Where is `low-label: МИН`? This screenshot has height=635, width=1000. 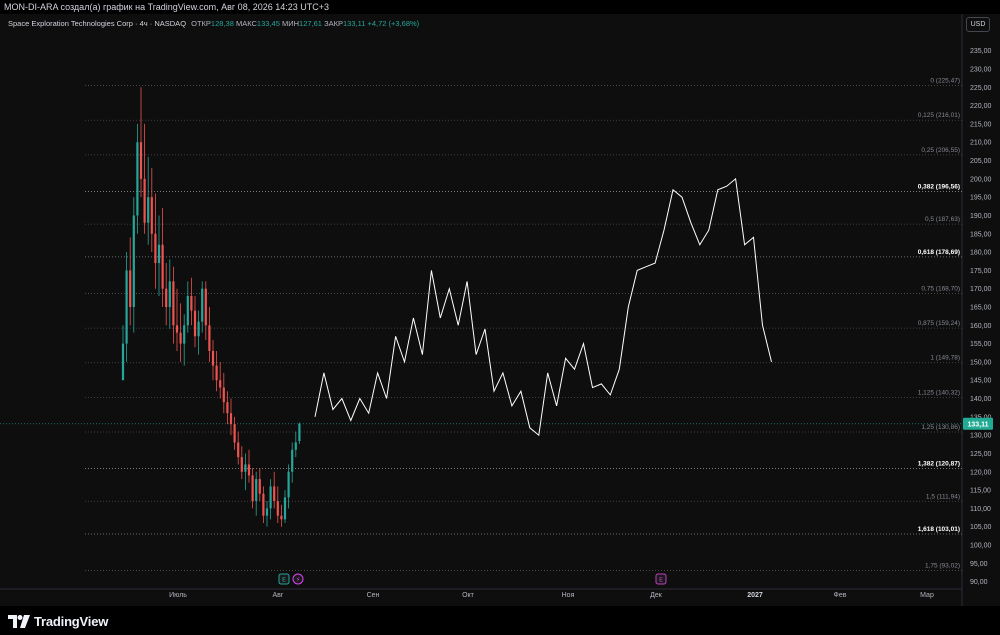
low-label: МИН is located at coordinates (290, 23).